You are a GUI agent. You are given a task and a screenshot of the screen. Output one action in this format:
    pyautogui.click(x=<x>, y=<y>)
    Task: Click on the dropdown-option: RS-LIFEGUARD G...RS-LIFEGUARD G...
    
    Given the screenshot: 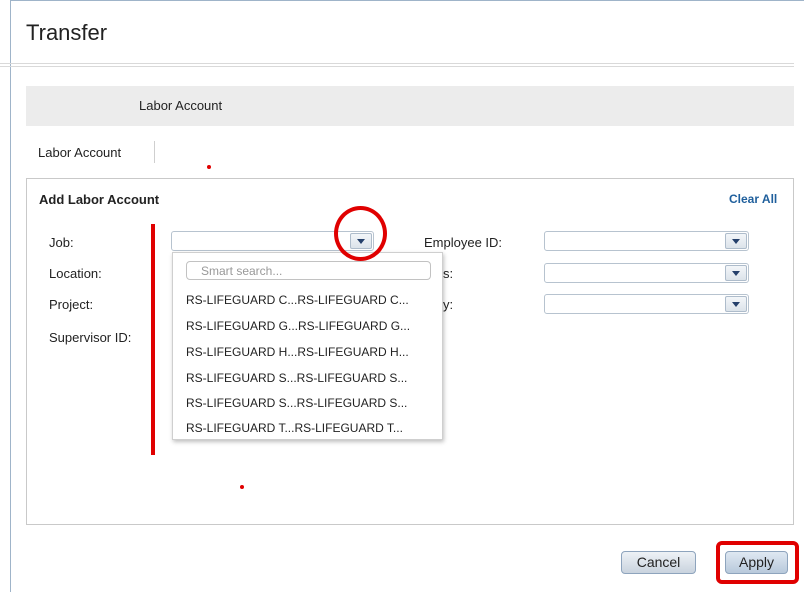 What is the action you would take?
    pyautogui.click(x=298, y=326)
    